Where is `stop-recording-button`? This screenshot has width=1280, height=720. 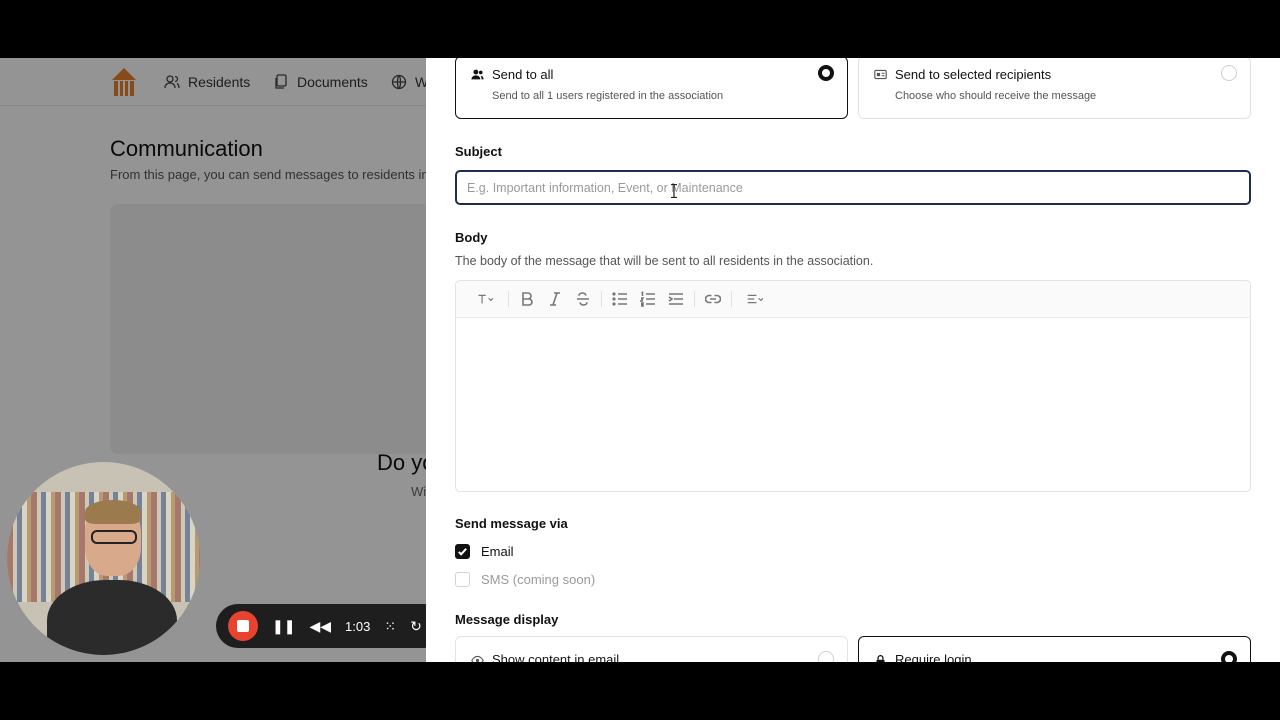 stop-recording-button is located at coordinates (243, 626).